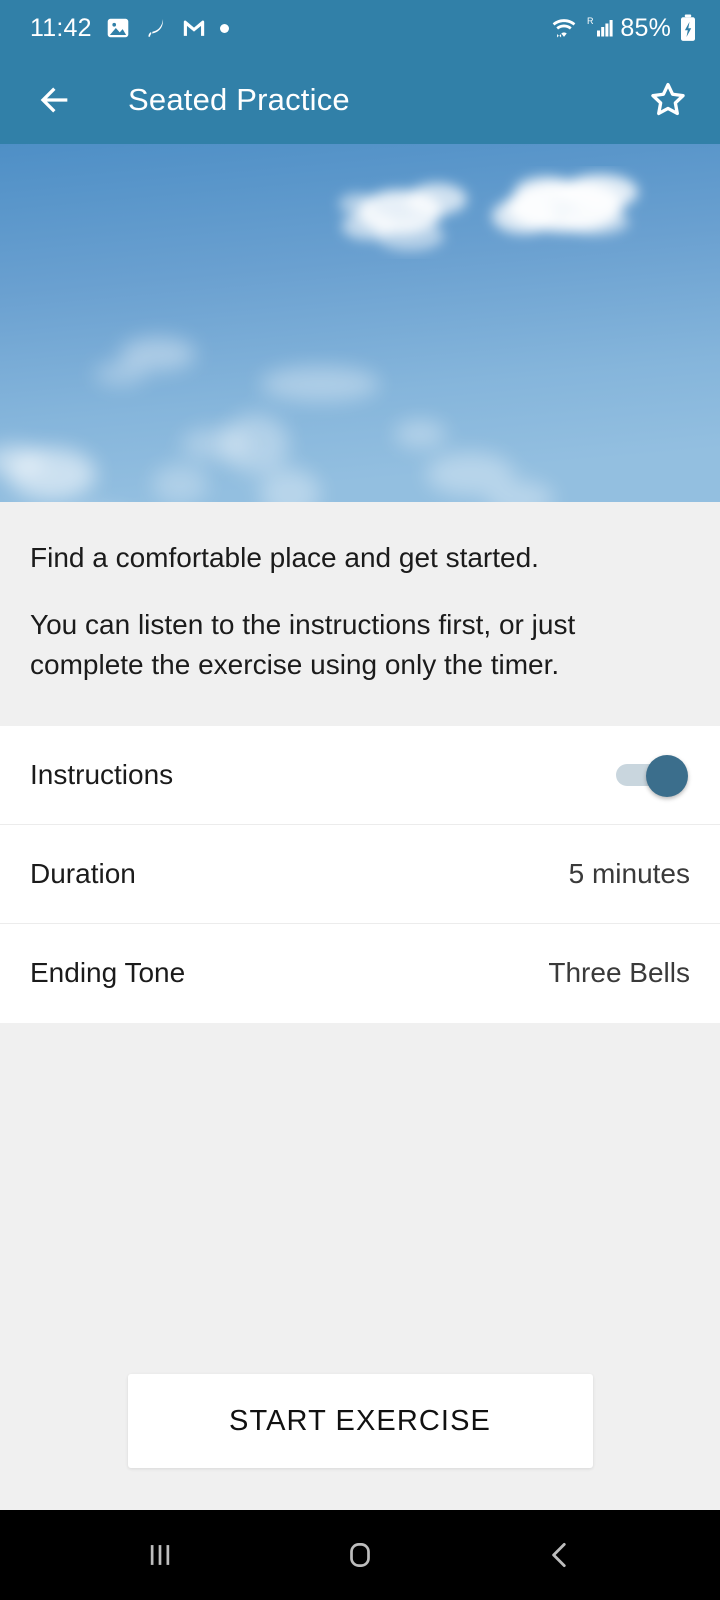  I want to click on instructions-label: Instructions, so click(102, 774).